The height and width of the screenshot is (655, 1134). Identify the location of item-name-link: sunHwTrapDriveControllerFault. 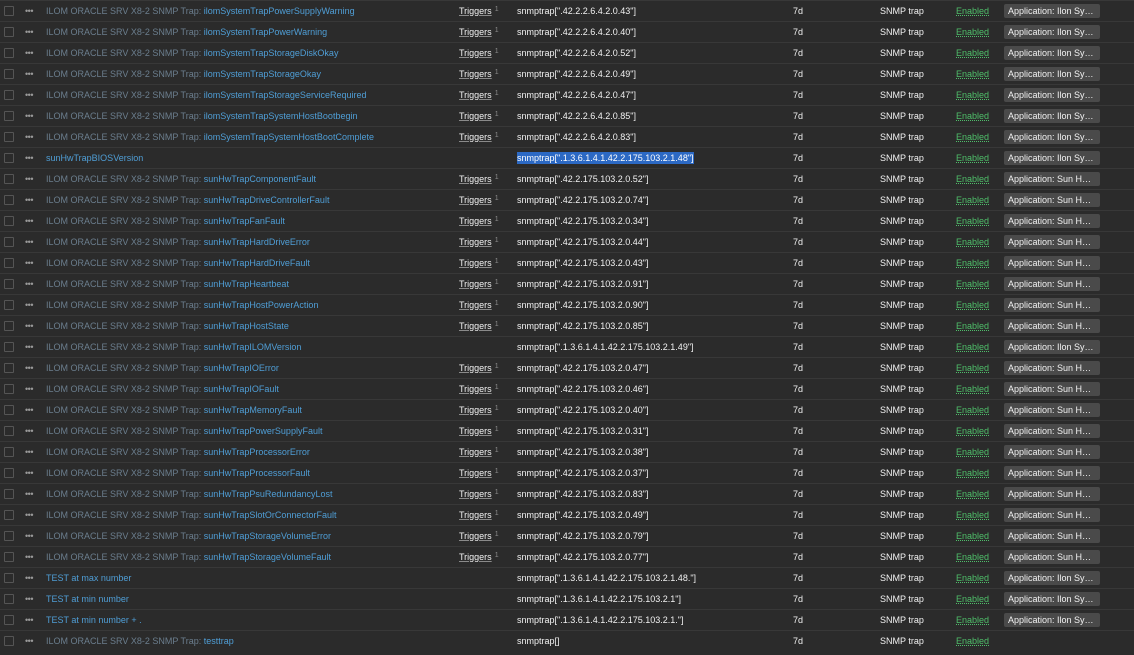
(267, 200).